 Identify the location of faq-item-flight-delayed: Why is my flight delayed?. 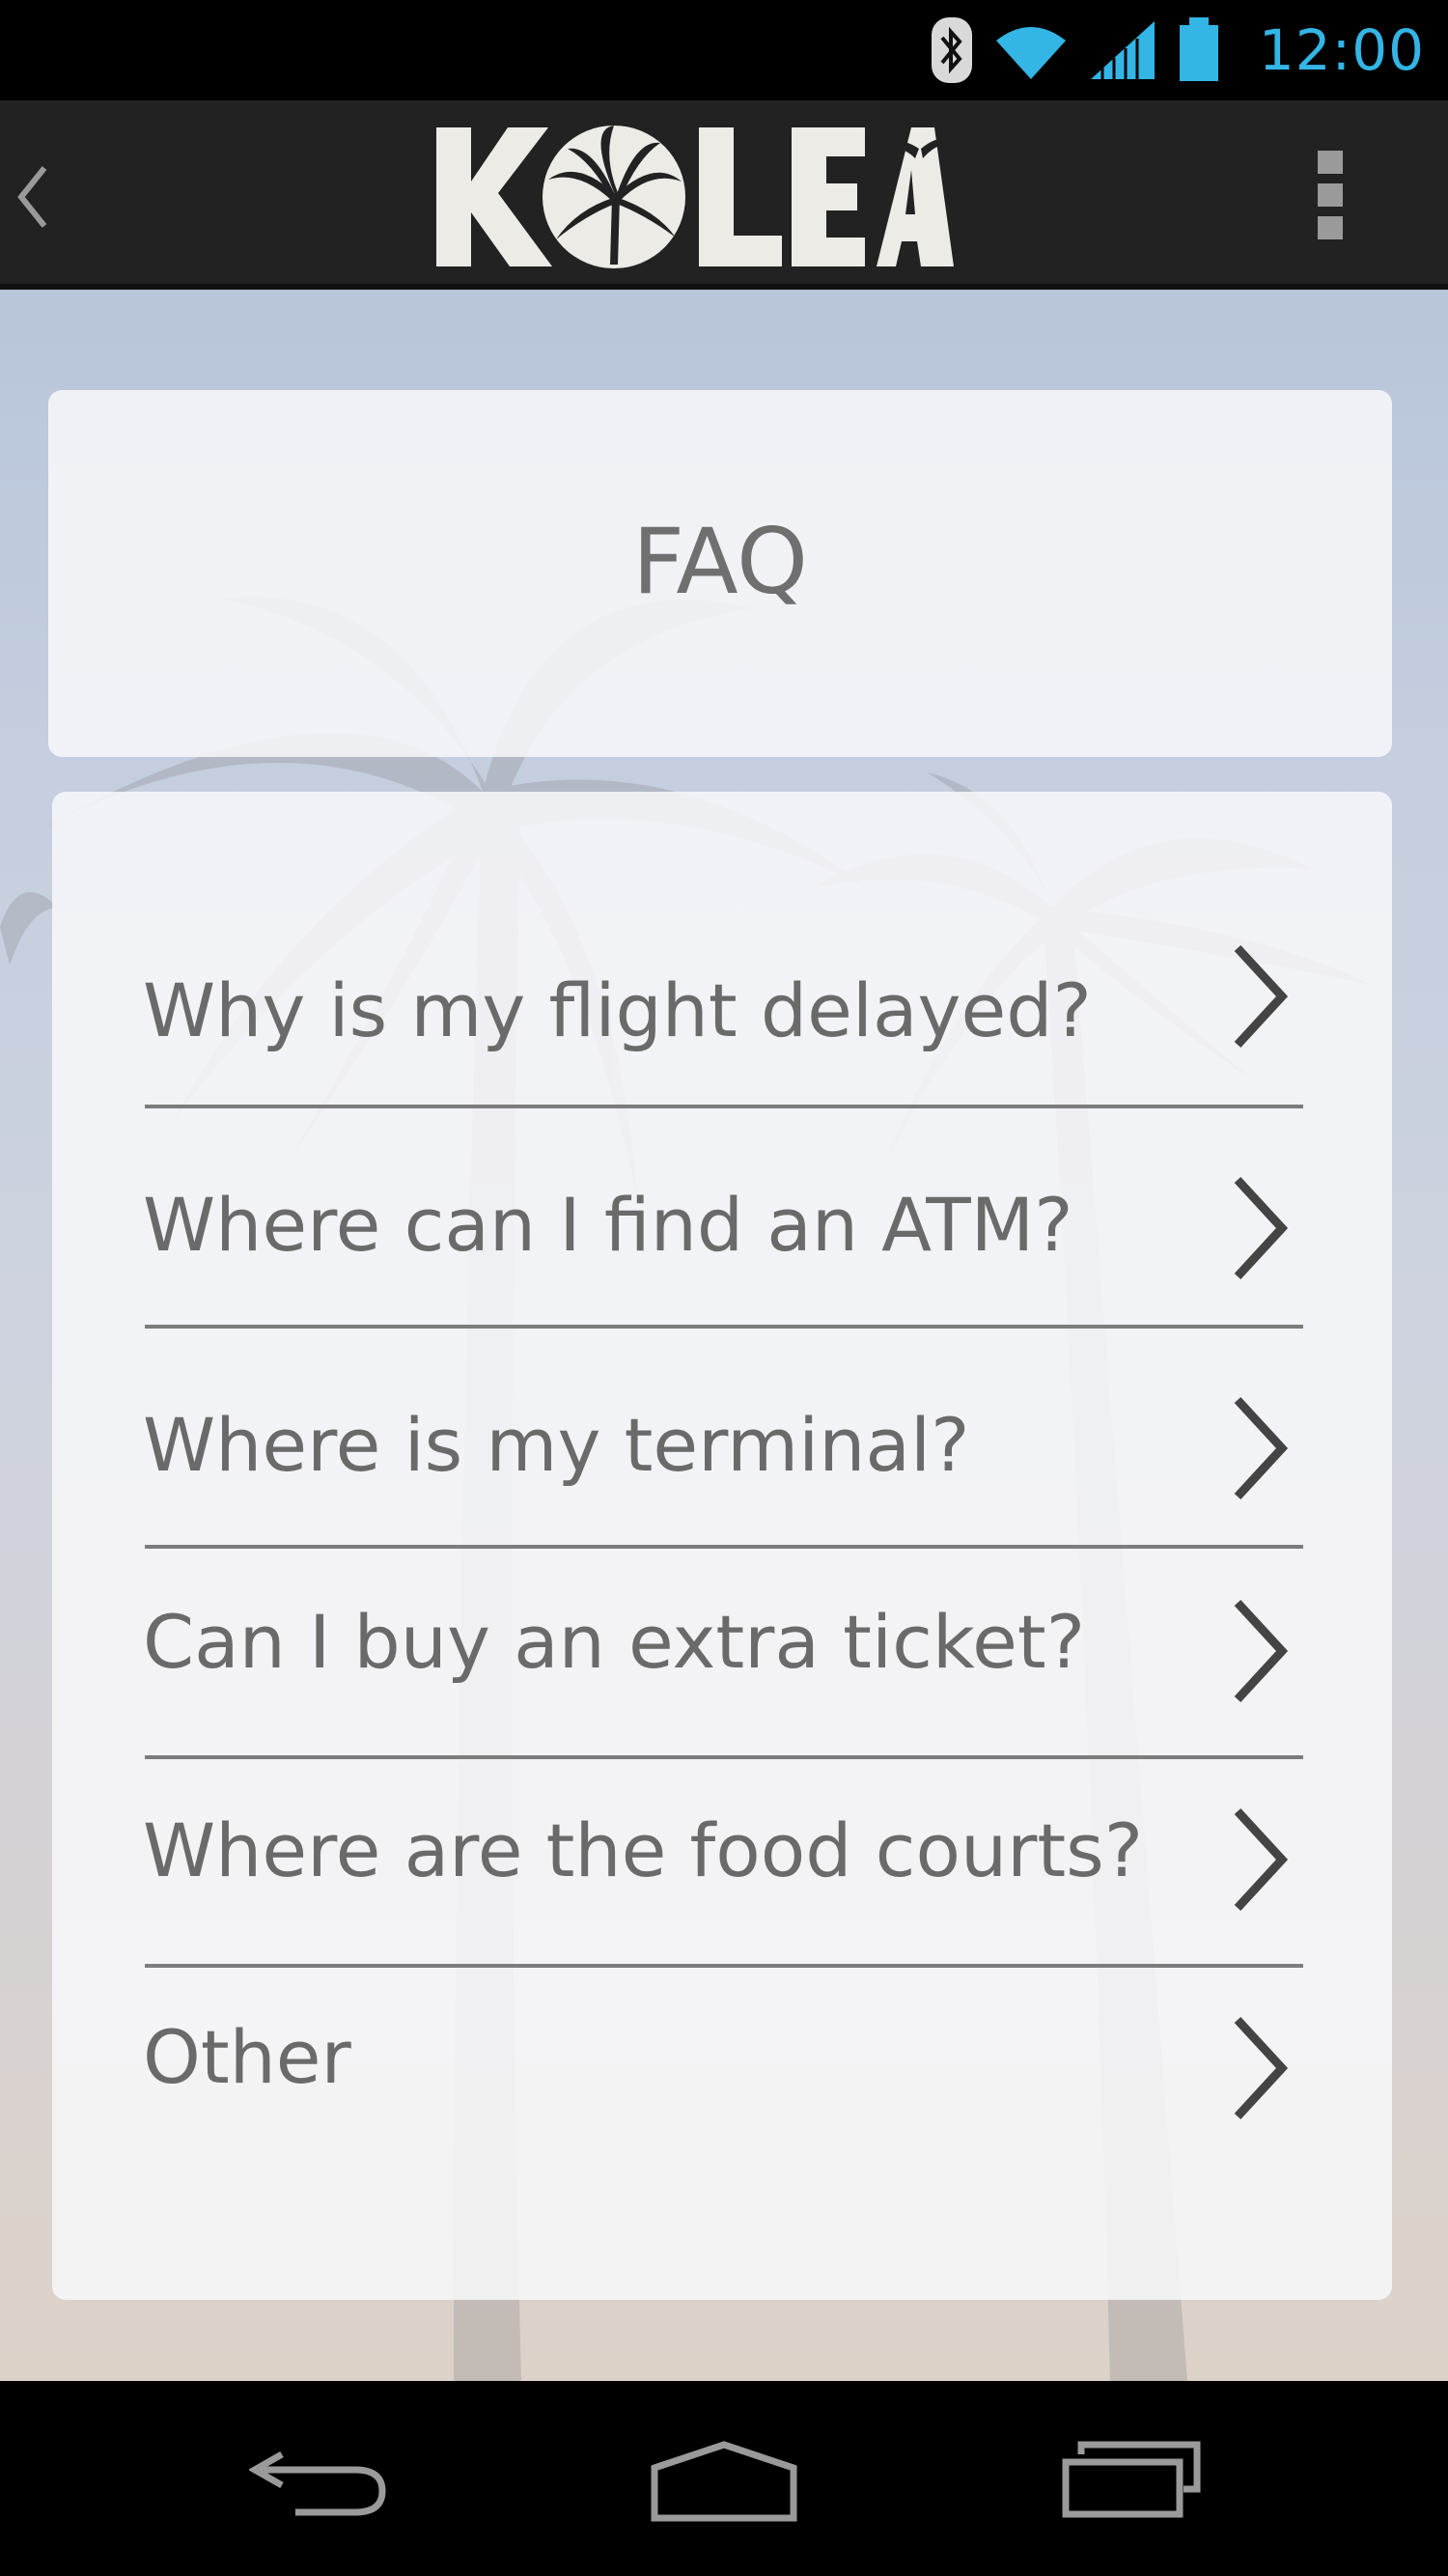
(691, 1009).